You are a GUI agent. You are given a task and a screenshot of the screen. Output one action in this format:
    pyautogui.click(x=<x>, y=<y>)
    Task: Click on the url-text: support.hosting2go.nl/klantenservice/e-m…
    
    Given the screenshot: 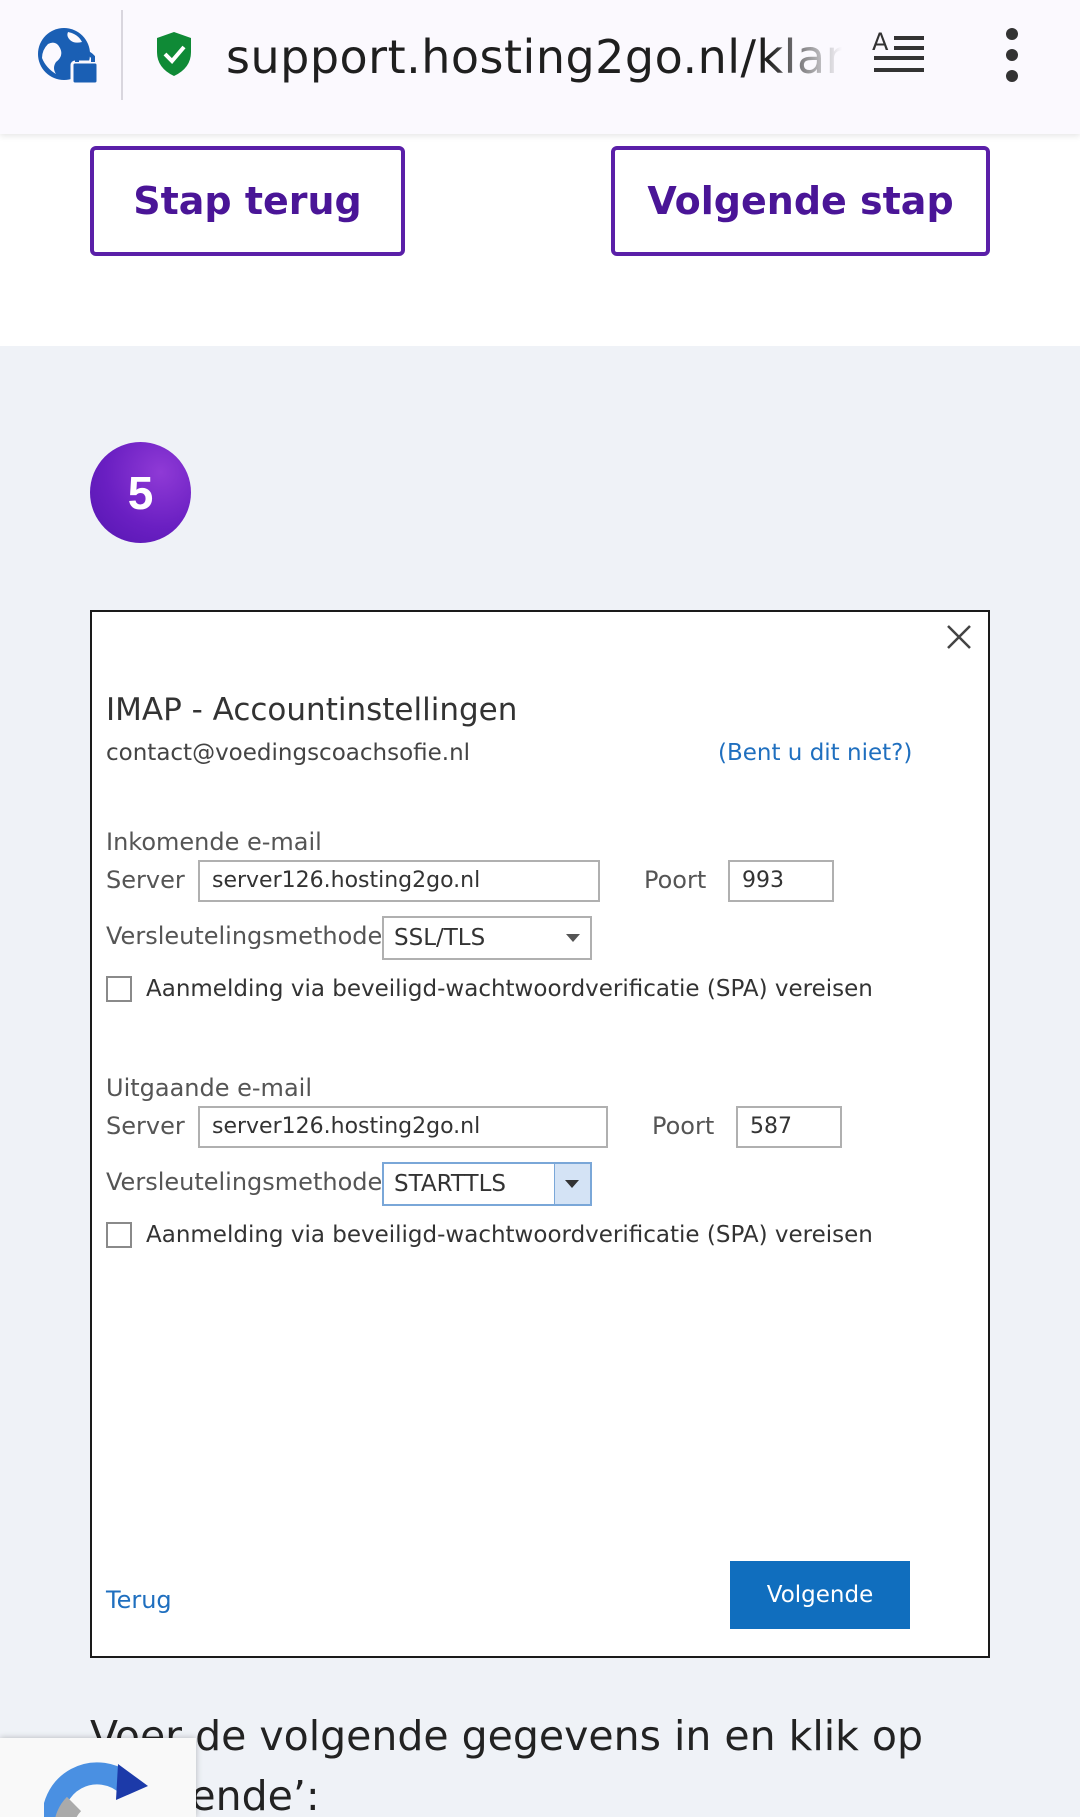 What is the action you would take?
    pyautogui.click(x=534, y=57)
    